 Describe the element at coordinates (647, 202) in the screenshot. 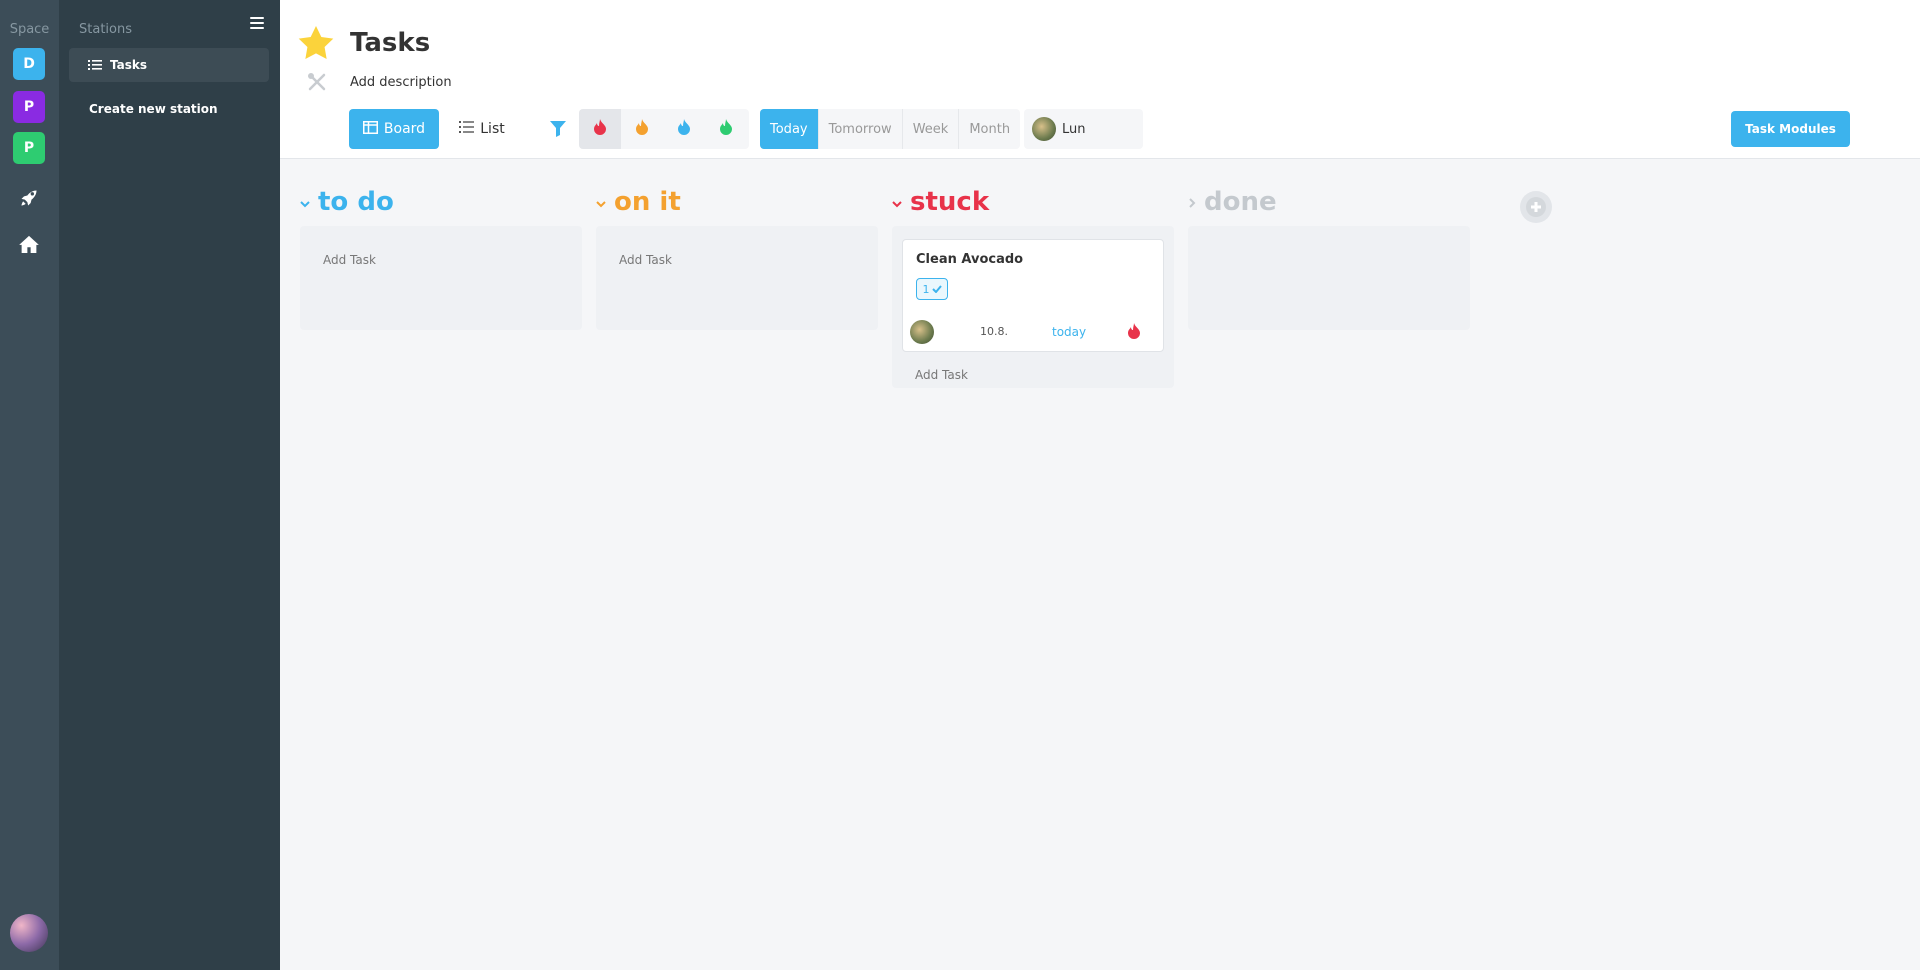

I see `column-title: on it` at that location.